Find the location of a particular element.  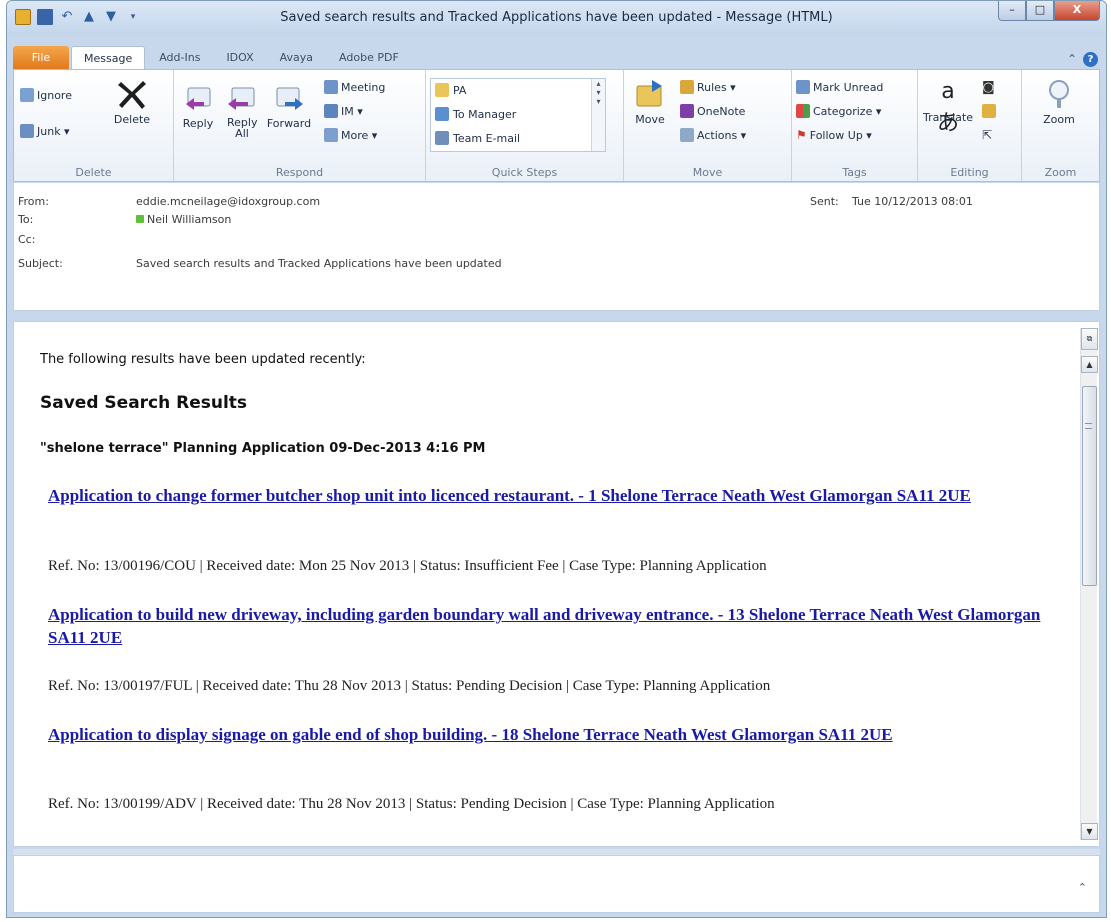

people-pane-toggle-icon: ⧉ is located at coordinates (1089, 339).